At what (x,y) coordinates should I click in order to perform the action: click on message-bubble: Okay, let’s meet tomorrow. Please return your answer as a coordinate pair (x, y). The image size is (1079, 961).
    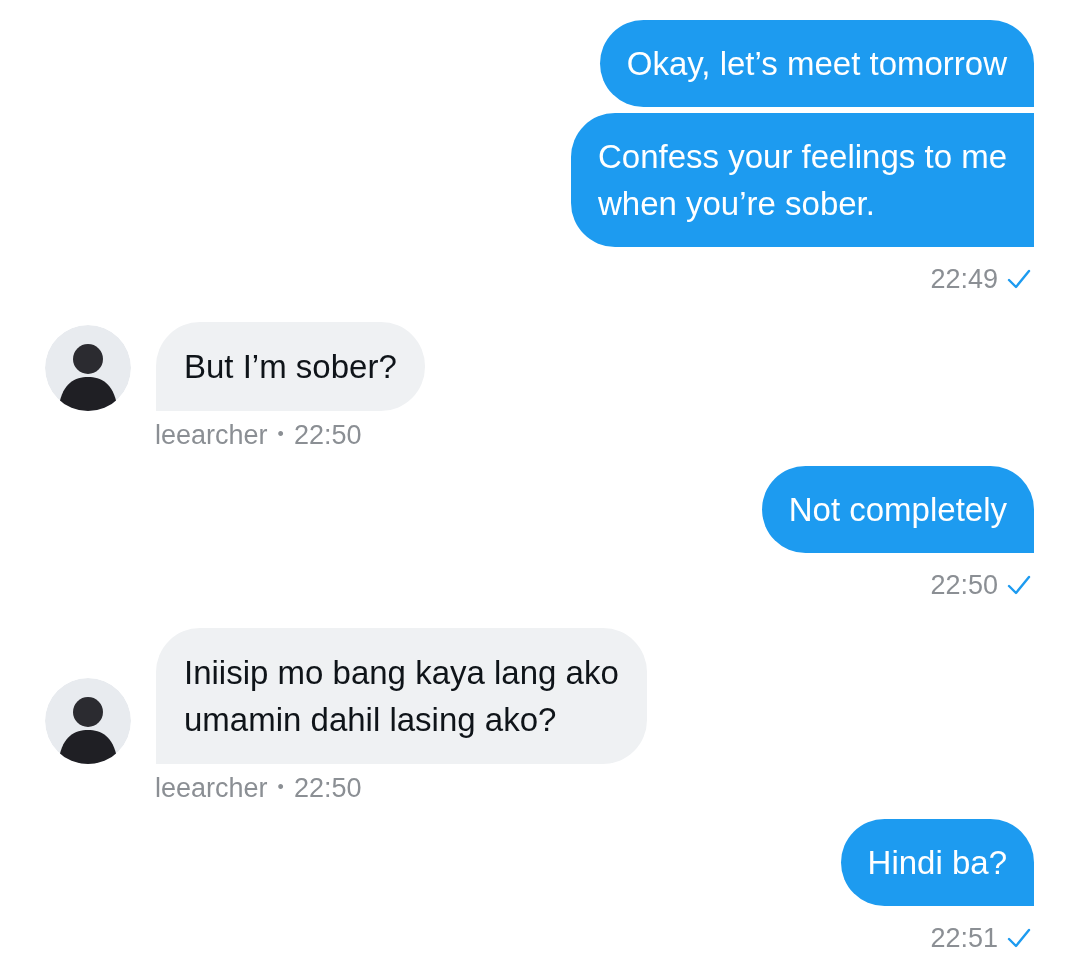
    Looking at the image, I should click on (816, 63).